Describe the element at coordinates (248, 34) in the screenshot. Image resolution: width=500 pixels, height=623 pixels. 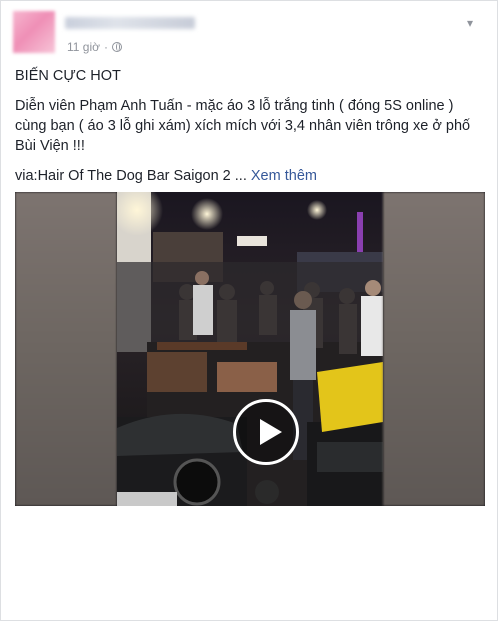
I see `post-header: 11 giờ · ▾` at that location.